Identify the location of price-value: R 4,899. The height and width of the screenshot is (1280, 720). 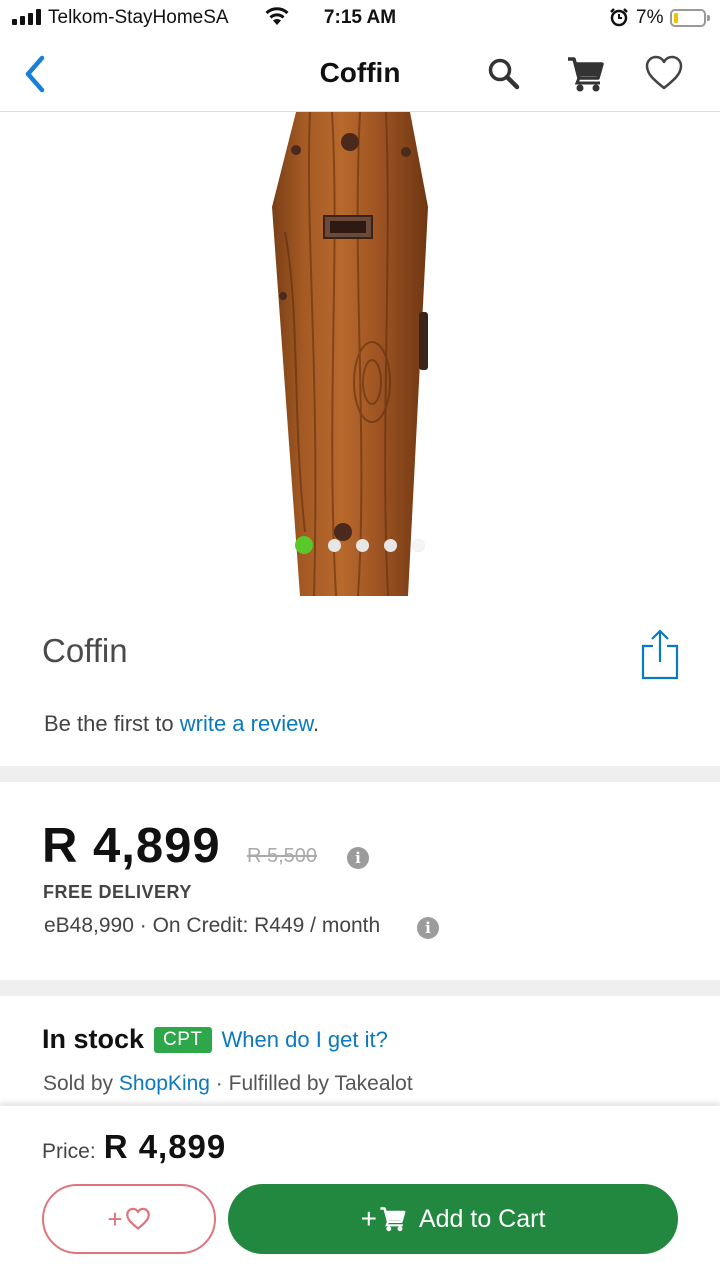
(165, 1146).